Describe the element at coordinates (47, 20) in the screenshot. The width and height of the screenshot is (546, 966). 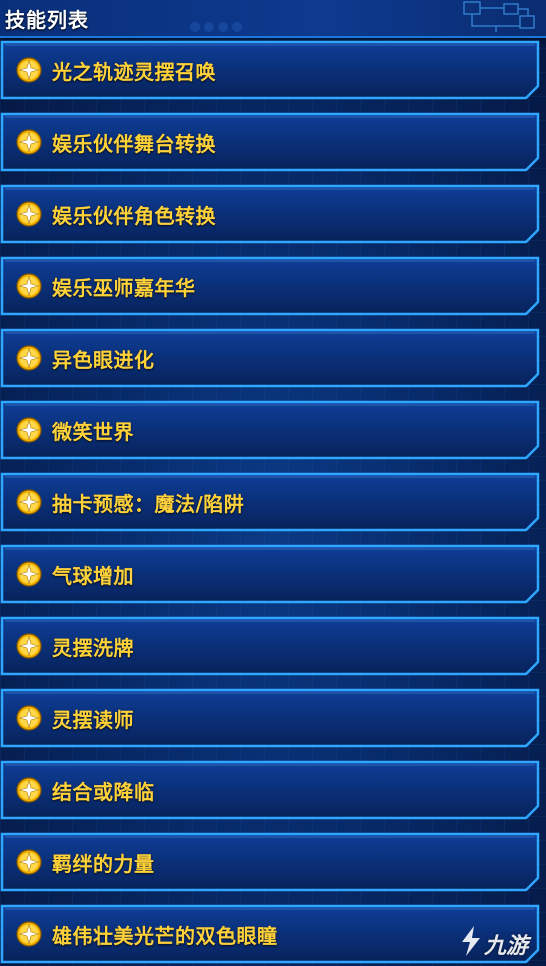
I see `page-title: 技能列表` at that location.